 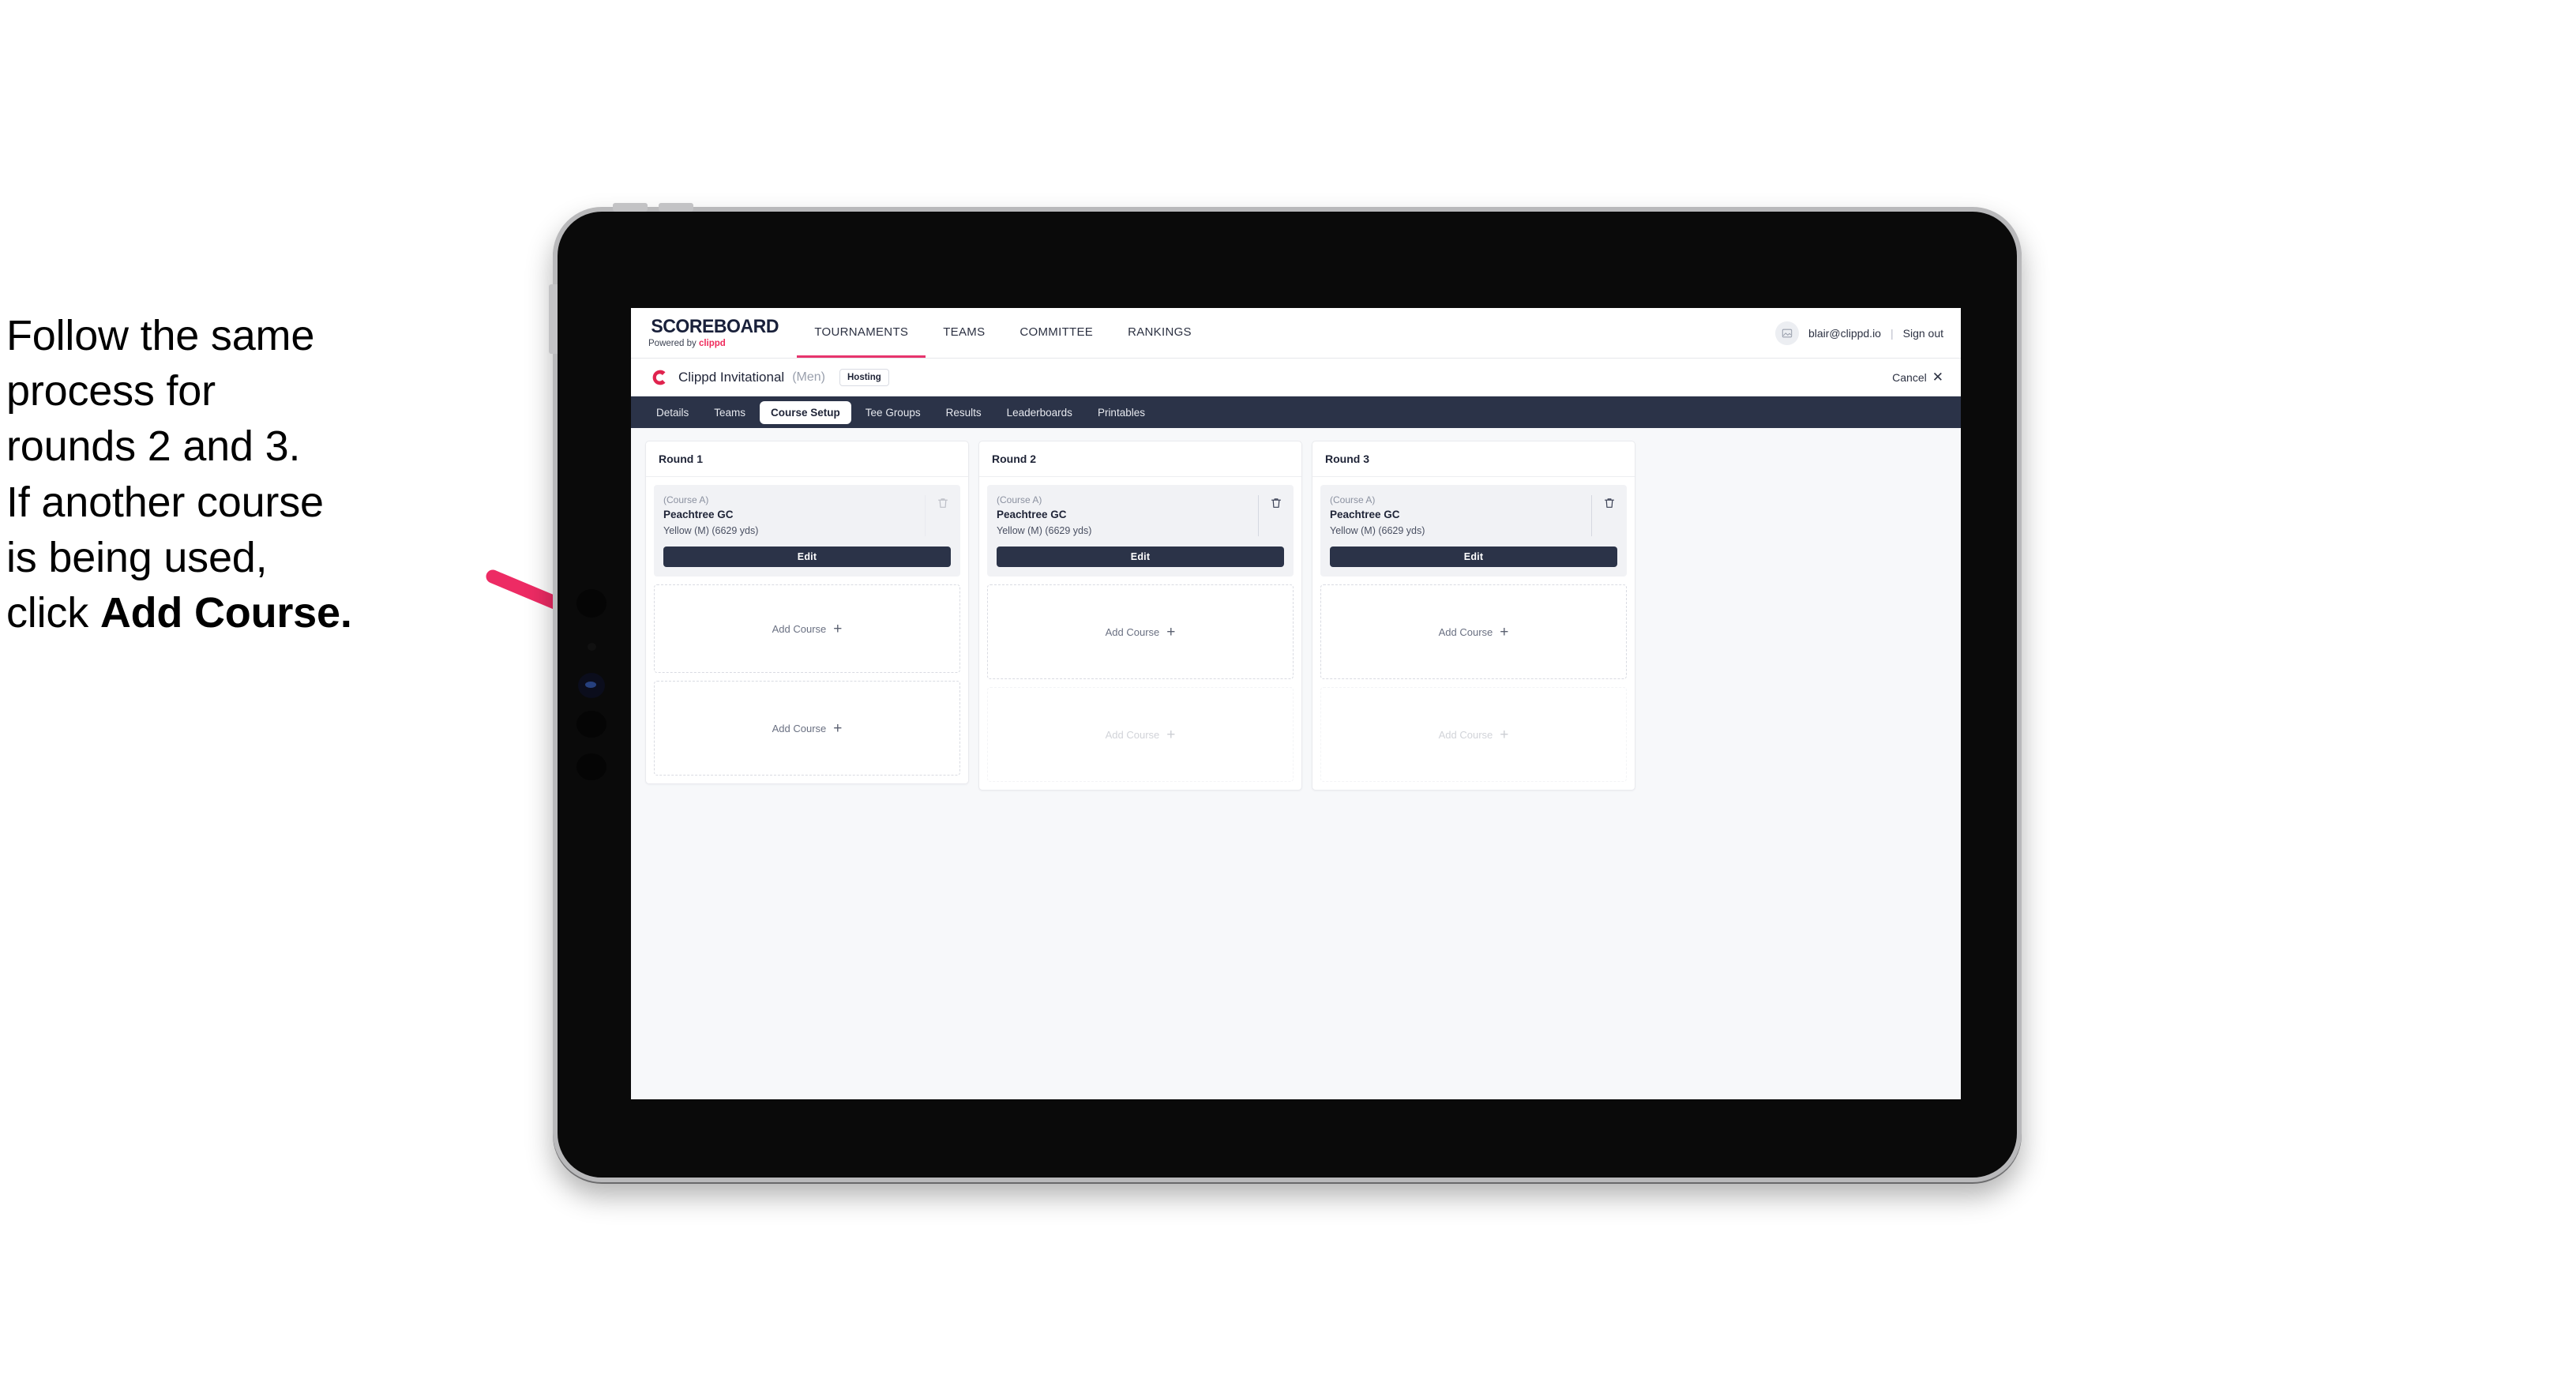 I want to click on nav-item-committee: COMMITTEE, so click(x=1056, y=333).